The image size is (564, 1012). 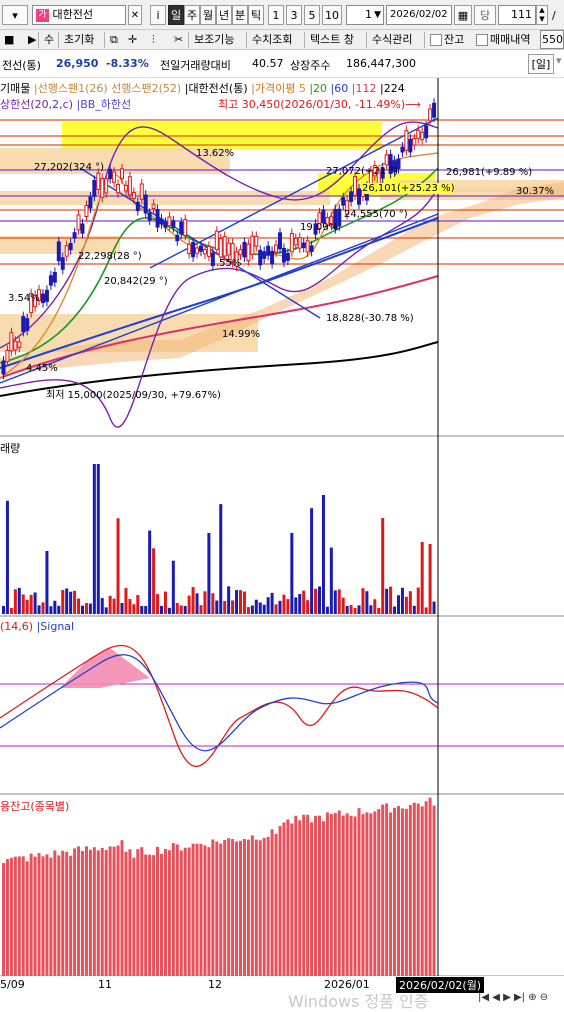 What do you see at coordinates (503, 39) in the screenshot?
I see `trade-history-checkbox: 매매내역` at bounding box center [503, 39].